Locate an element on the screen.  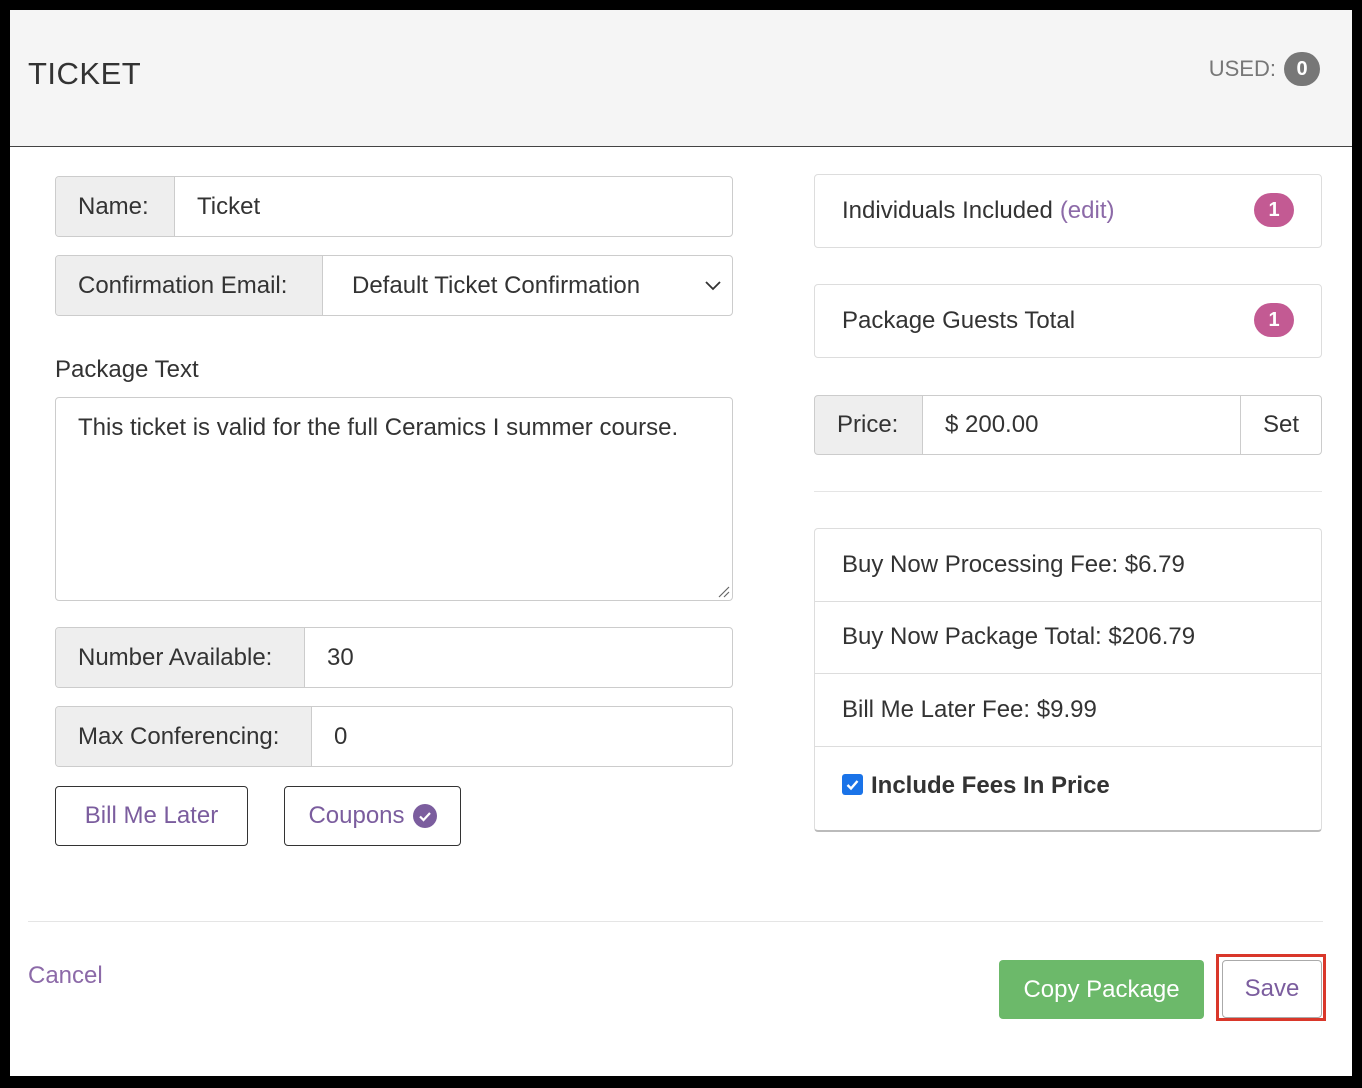
name-label: Name: is located at coordinates (115, 206).